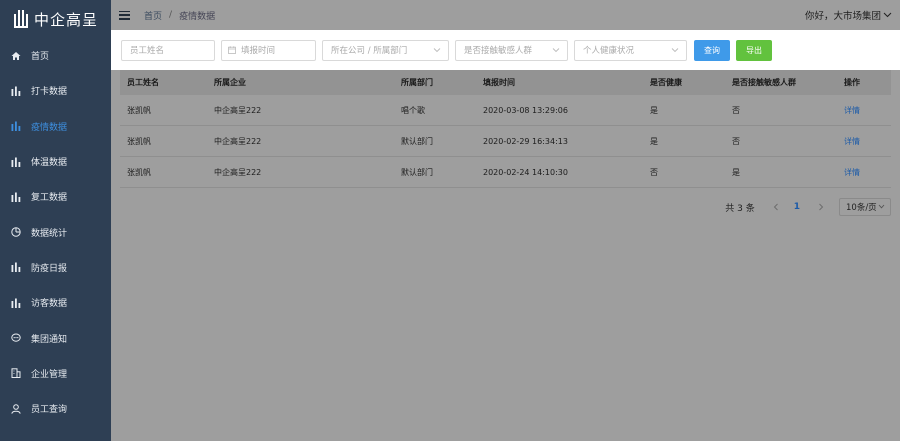  I want to click on column-header: 员工姓名, so click(143, 82).